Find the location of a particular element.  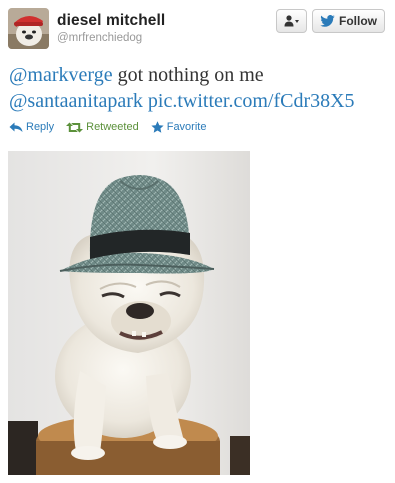

follow-label: Follow is located at coordinates (358, 21).